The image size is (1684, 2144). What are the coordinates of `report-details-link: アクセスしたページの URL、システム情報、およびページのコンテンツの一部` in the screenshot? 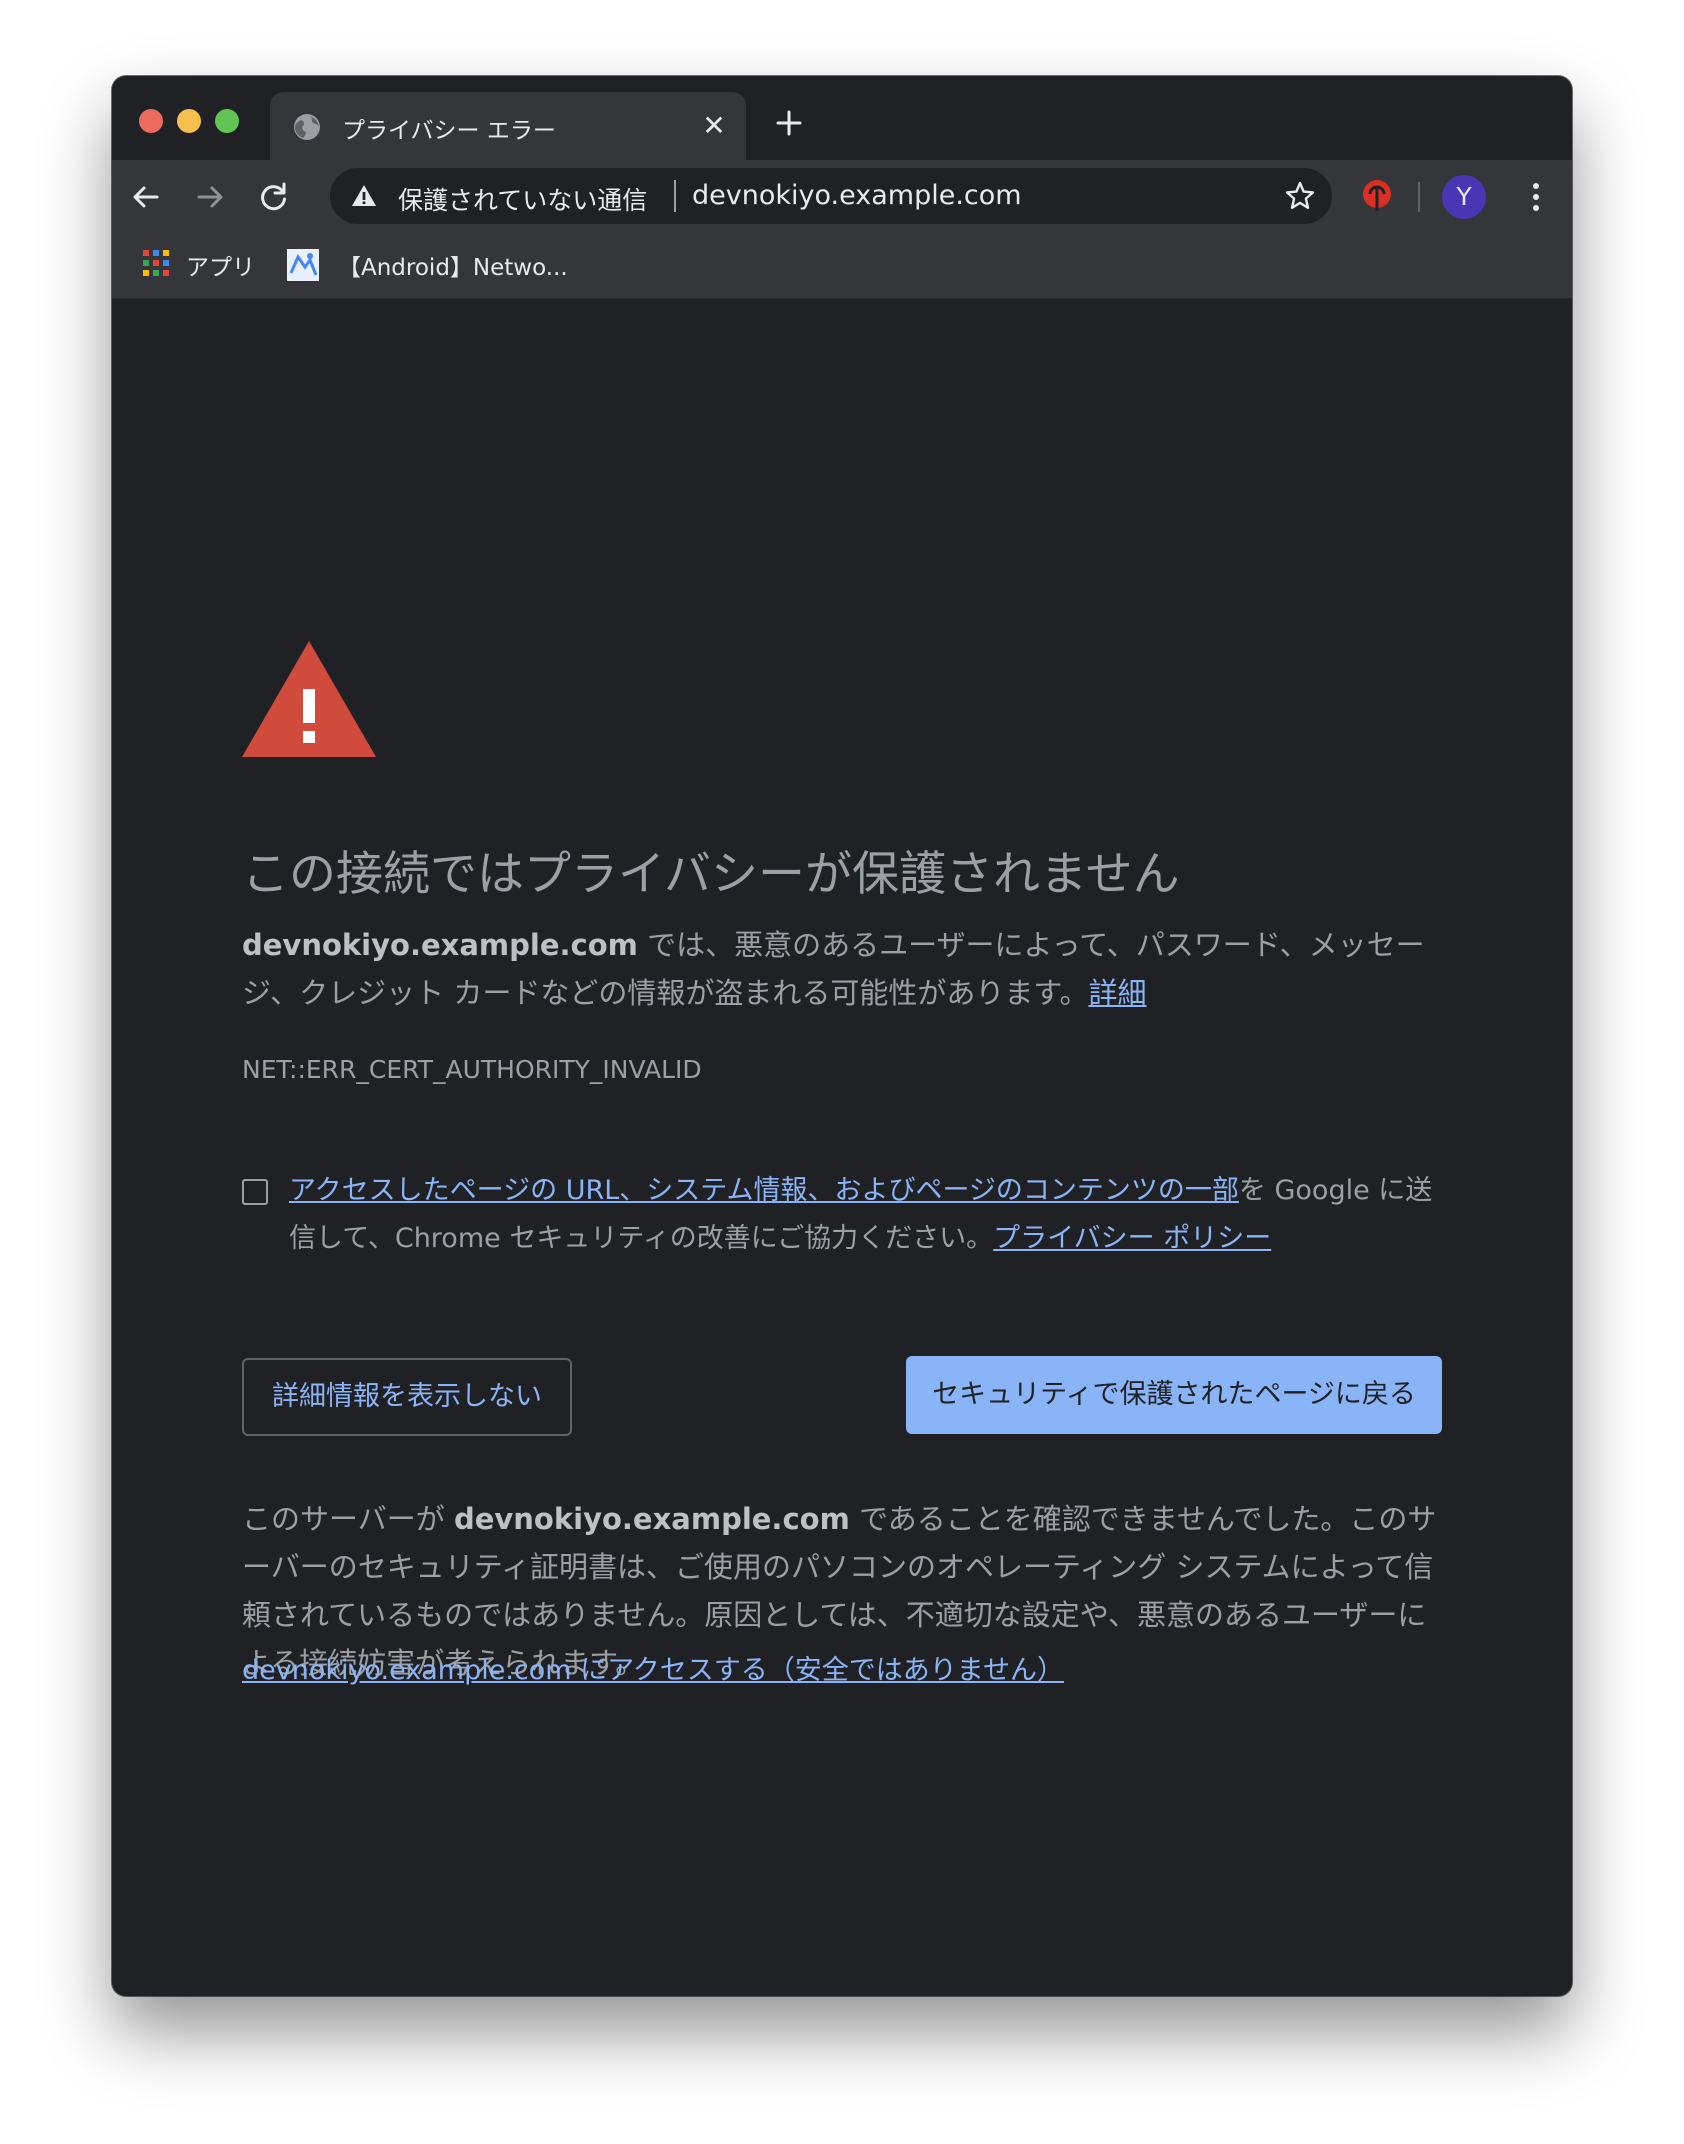 It's located at (764, 1190).